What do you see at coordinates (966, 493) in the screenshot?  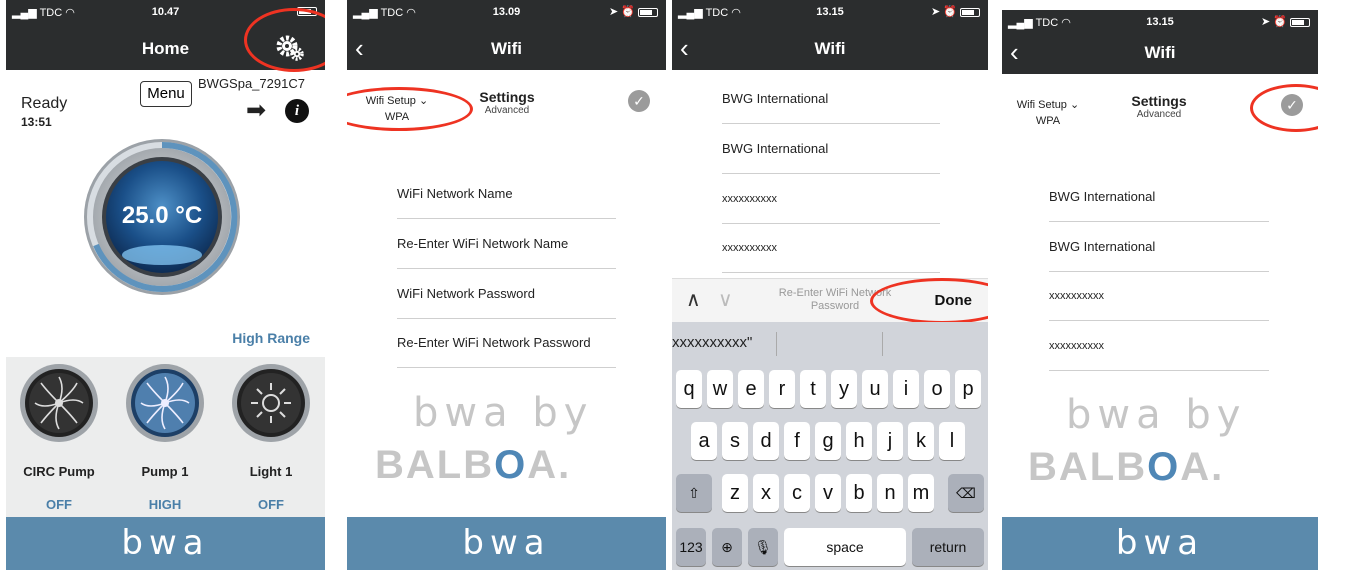 I see `backspace-key-icon: ⌫` at bounding box center [966, 493].